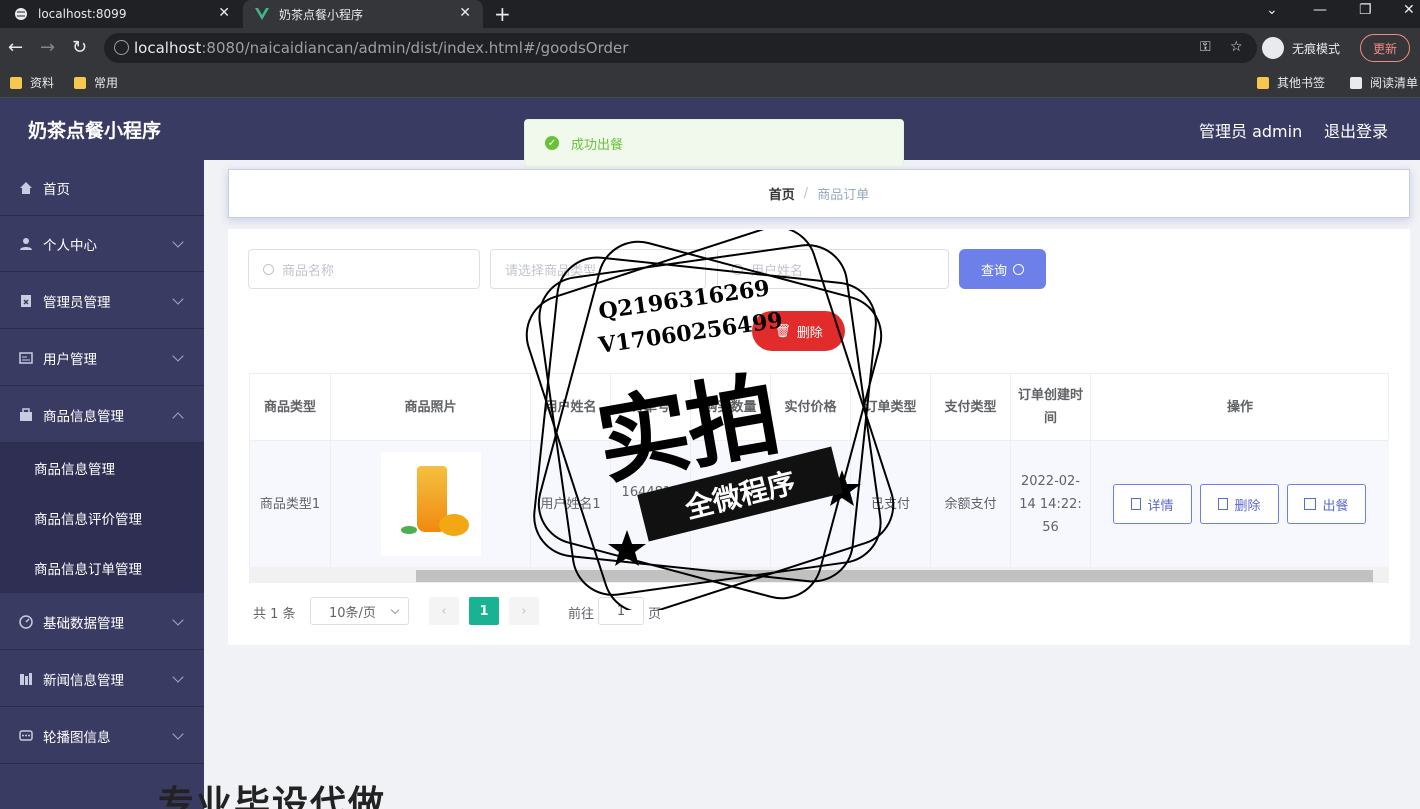 The image size is (1420, 809). Describe the element at coordinates (178, 418) in the screenshot. I see `chevron-up-icon` at that location.